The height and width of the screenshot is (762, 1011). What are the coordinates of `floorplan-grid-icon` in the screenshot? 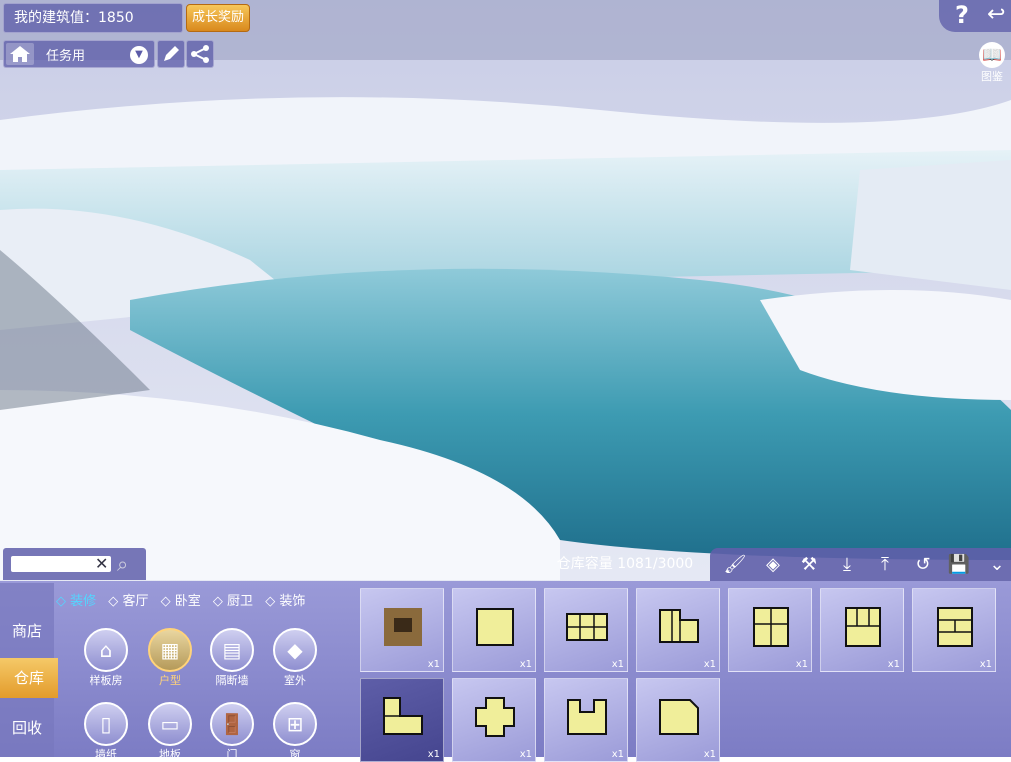 It's located at (587, 627).